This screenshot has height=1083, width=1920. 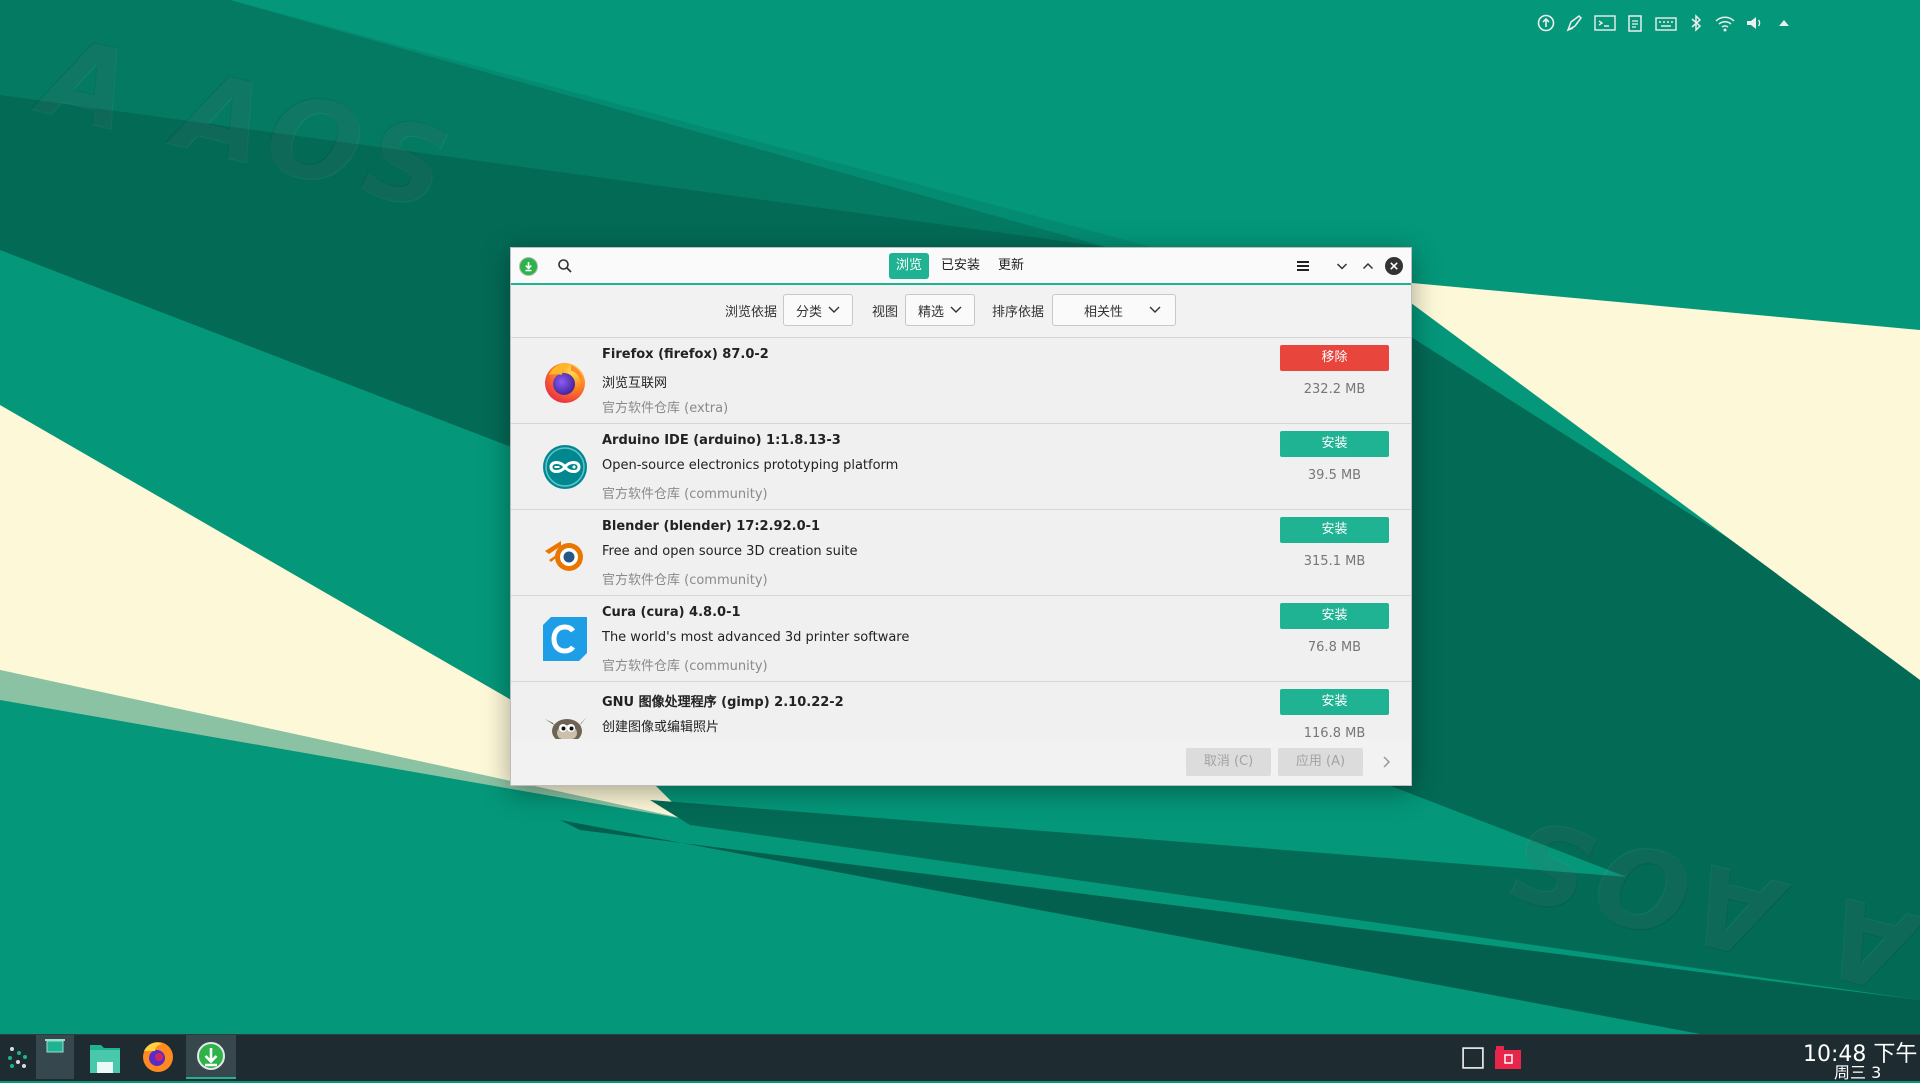 I want to click on bottom-action-bar: 取消 (C) 应用 (A), so click(x=961, y=764).